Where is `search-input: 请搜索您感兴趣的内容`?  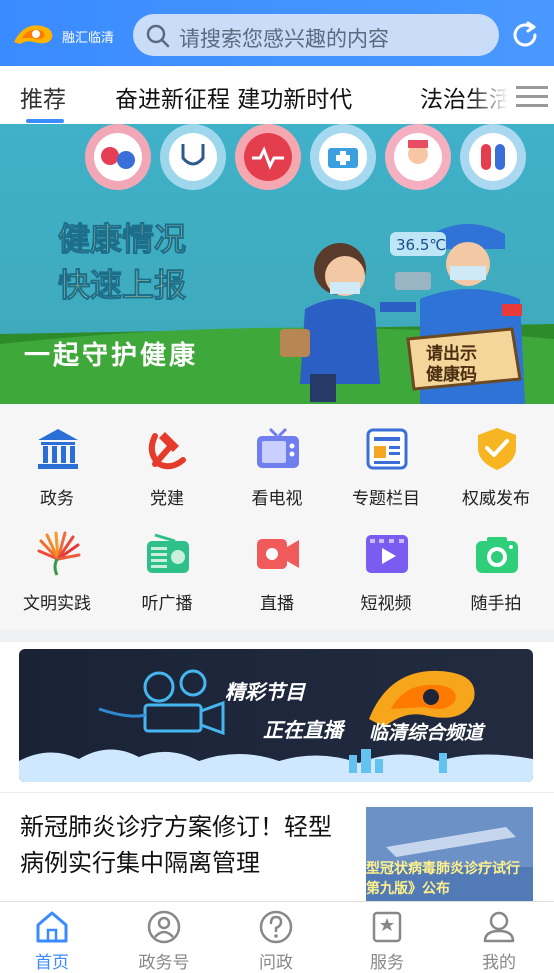
search-input: 请搜索您感兴趣的内容 is located at coordinates (316, 35).